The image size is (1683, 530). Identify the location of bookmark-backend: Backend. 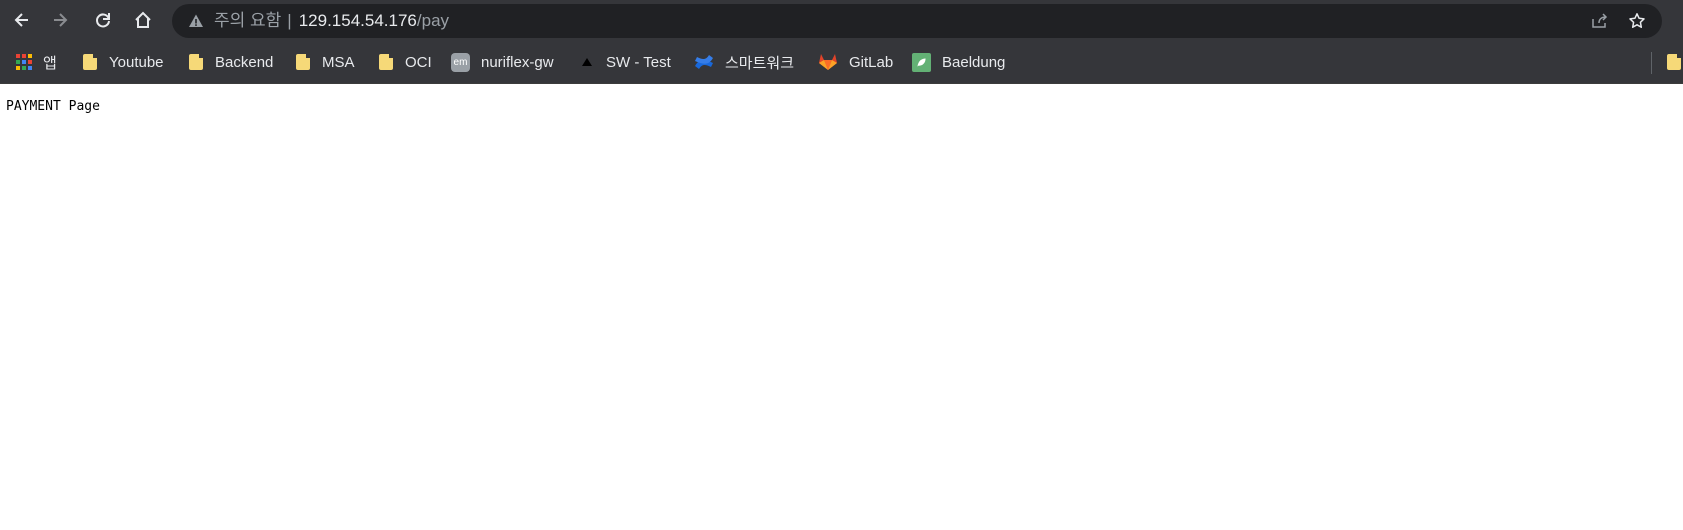
(230, 62).